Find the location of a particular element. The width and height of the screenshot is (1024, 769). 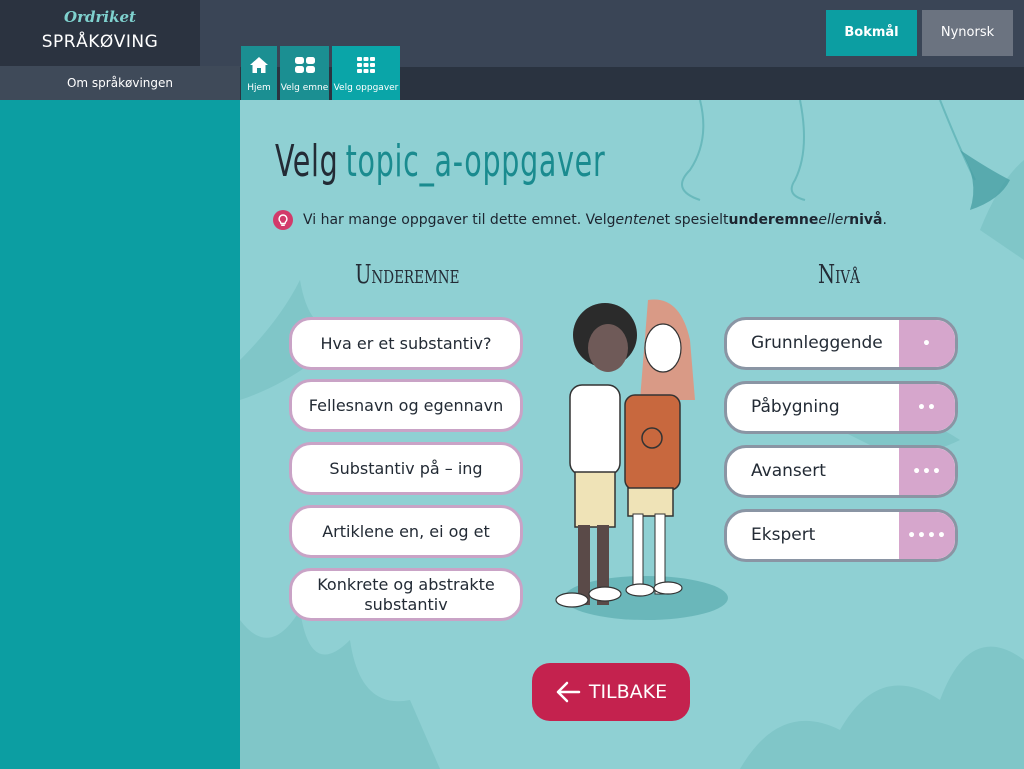

hint-em-2: eller is located at coordinates (834, 220).